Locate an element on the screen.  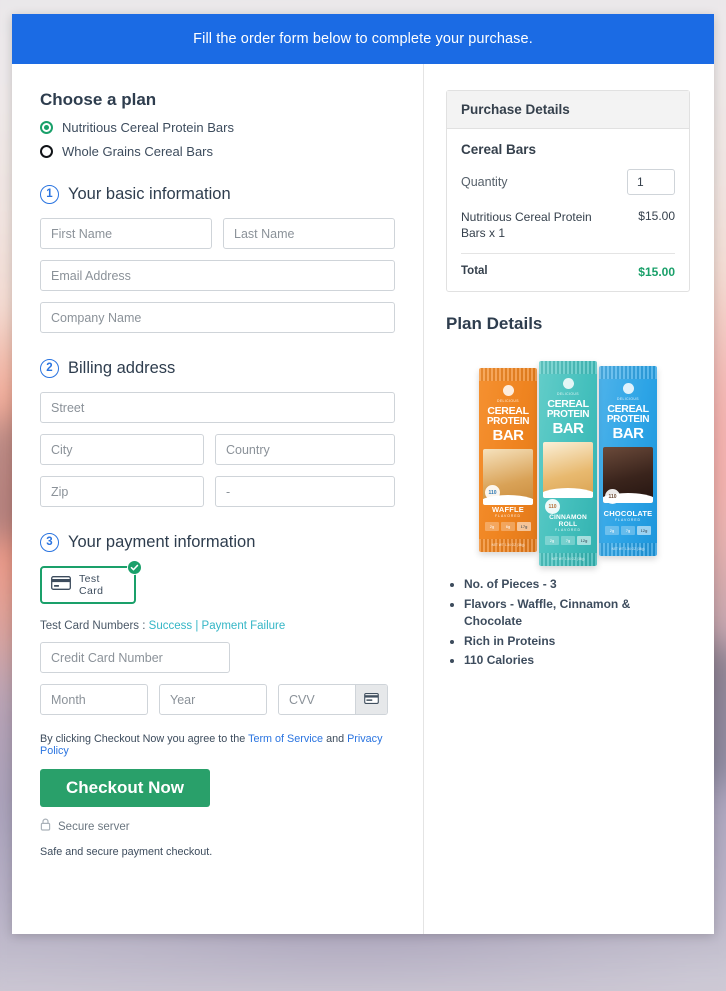
list-item: No. of Pieces - 3 is located at coordinates (577, 584).